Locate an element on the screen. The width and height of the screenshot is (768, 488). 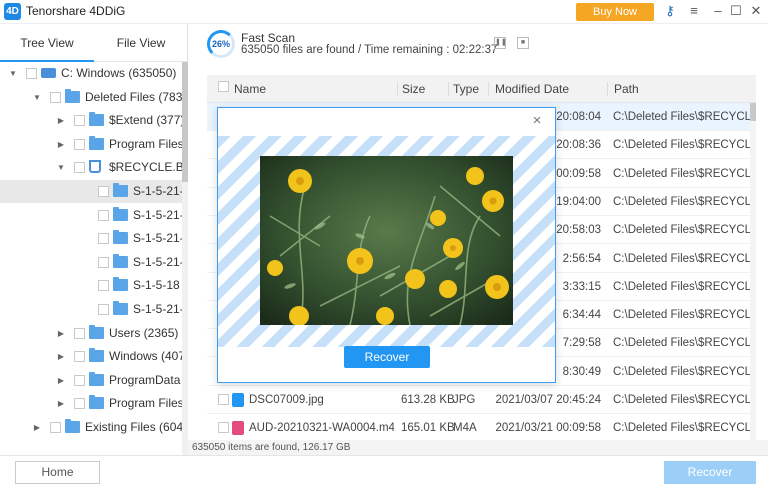
tree-item-programdata: ▶ ProgramData (3 is located at coordinates (91, 380).